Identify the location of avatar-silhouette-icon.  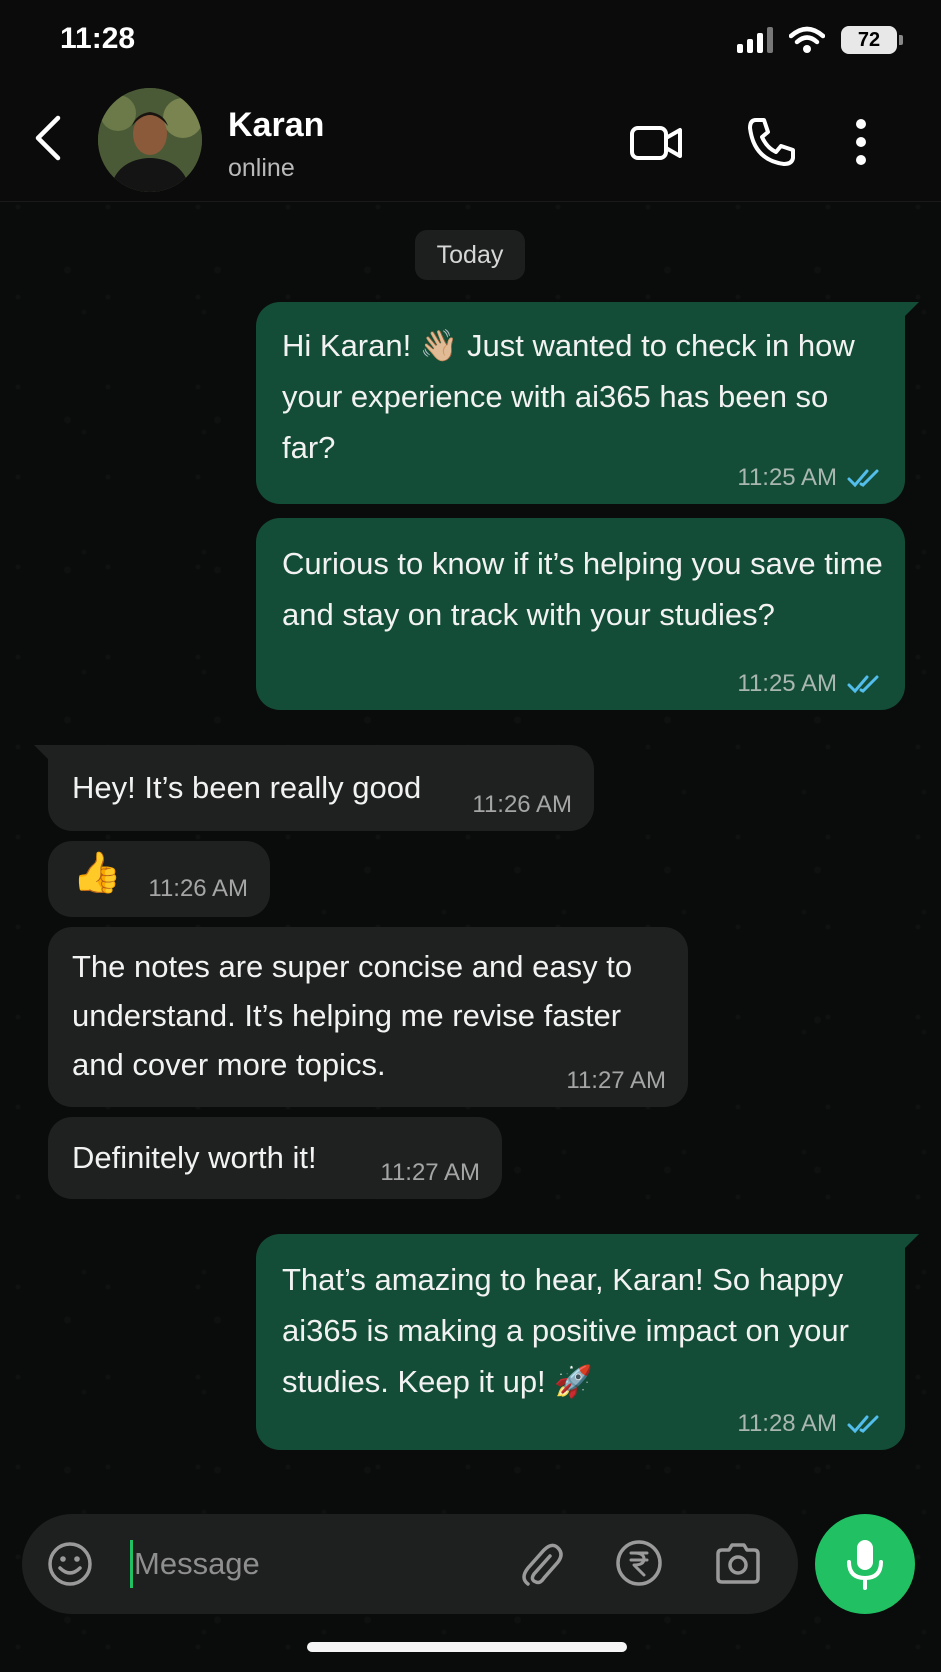
(150, 140).